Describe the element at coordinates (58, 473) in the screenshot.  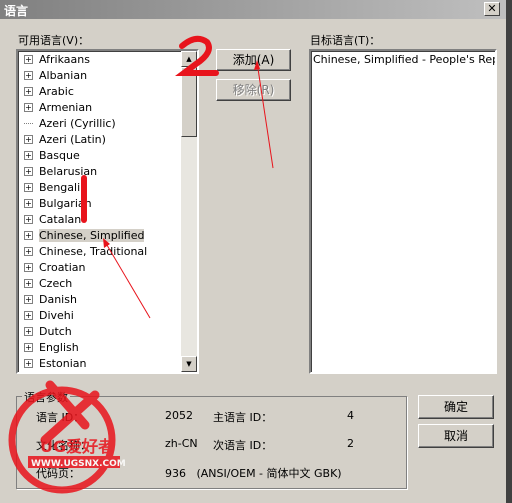
I see `codepage-label: 代码页：` at that location.